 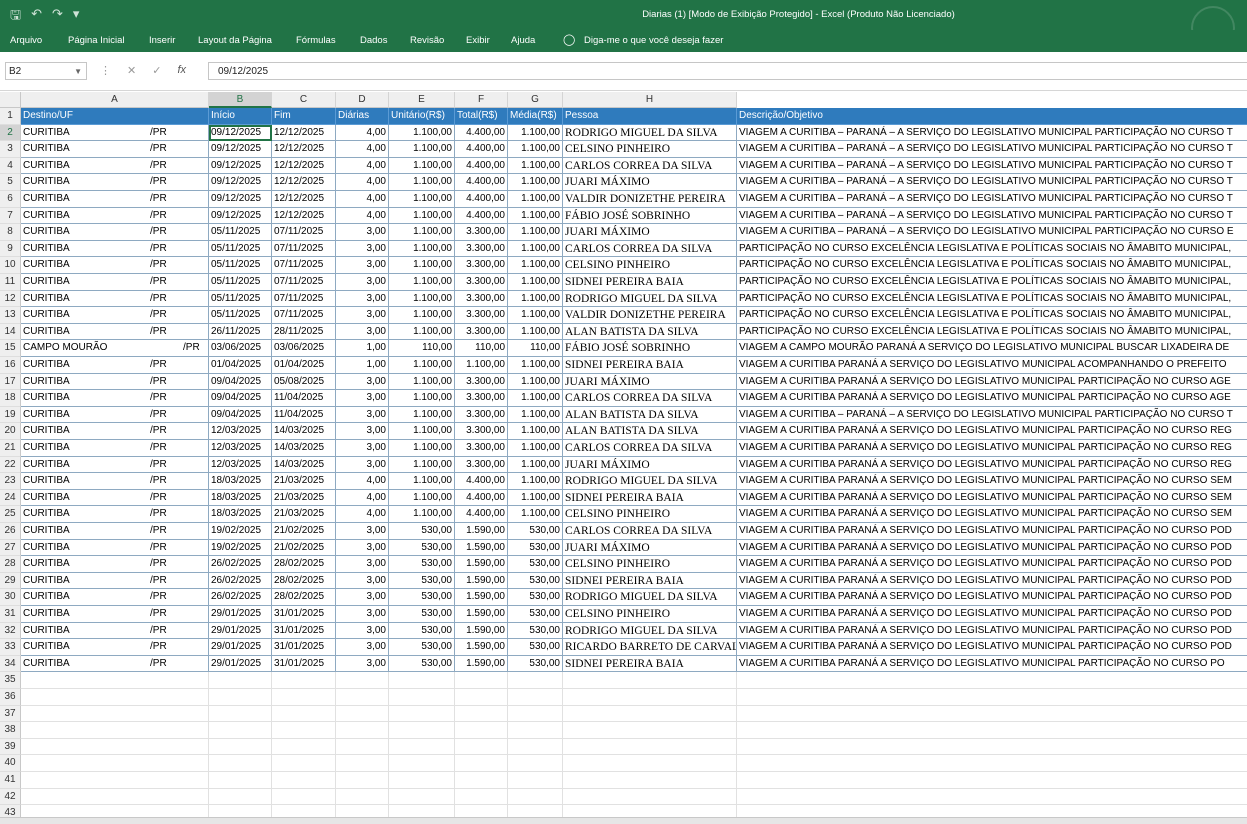 I want to click on table-cell: 03/06/2025, so click(x=304, y=348).